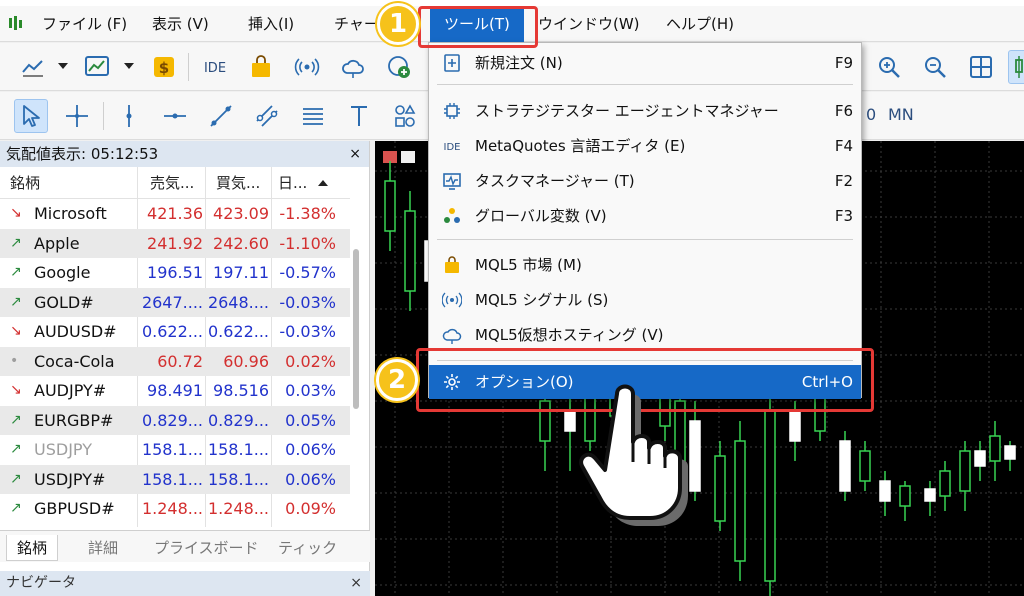  I want to click on table-row: • Coca-Cola 60.72 60.96 0.02%, so click(175, 361).